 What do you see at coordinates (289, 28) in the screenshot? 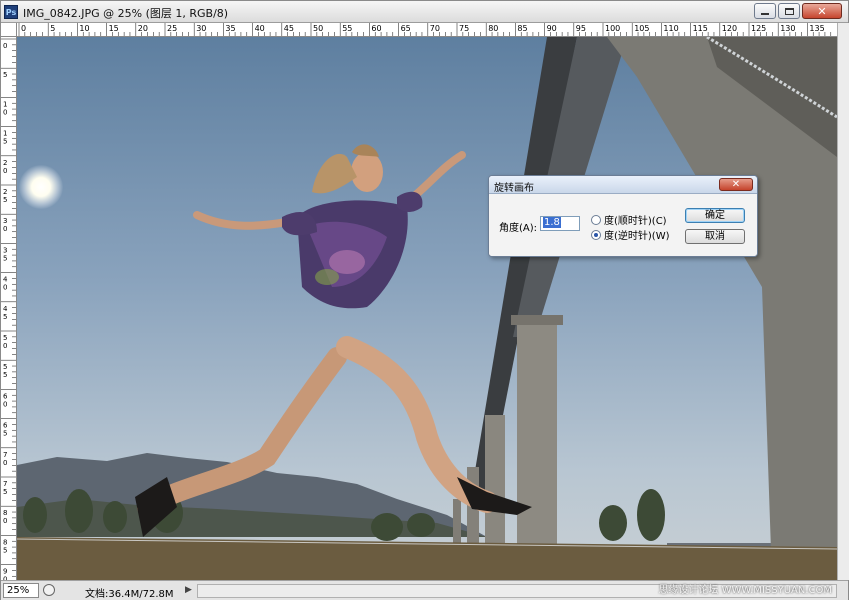
I see `ruler-label: 45` at bounding box center [289, 28].